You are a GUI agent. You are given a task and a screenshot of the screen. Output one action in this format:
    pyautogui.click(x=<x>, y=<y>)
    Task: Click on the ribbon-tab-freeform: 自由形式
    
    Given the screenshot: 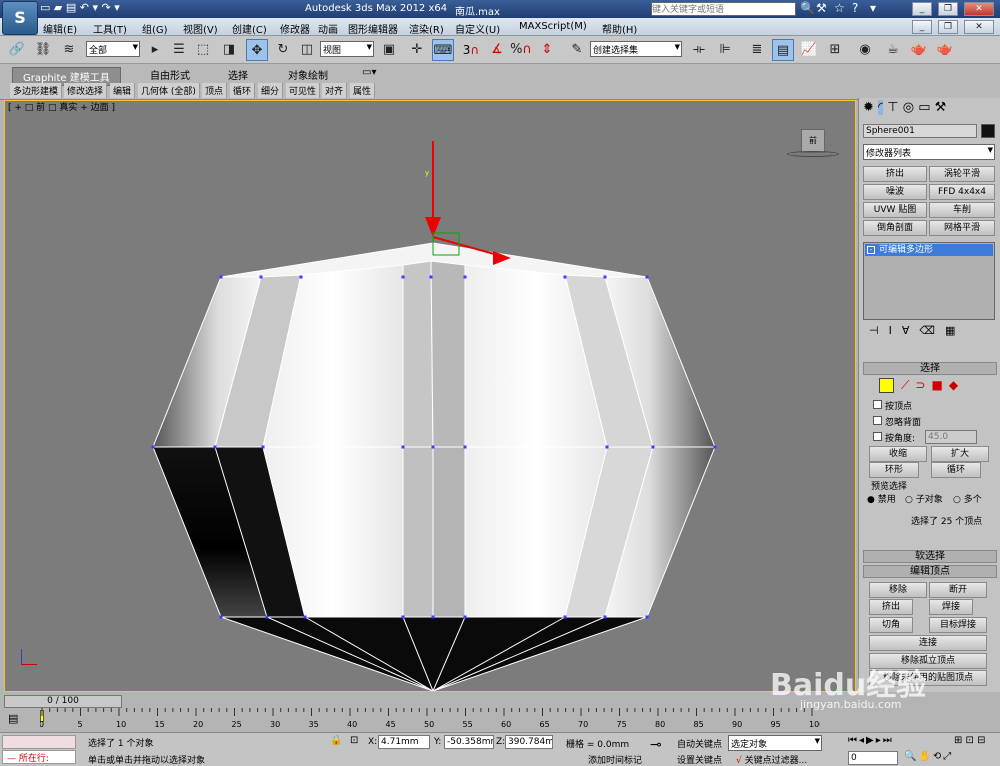 What is the action you would take?
    pyautogui.click(x=170, y=74)
    